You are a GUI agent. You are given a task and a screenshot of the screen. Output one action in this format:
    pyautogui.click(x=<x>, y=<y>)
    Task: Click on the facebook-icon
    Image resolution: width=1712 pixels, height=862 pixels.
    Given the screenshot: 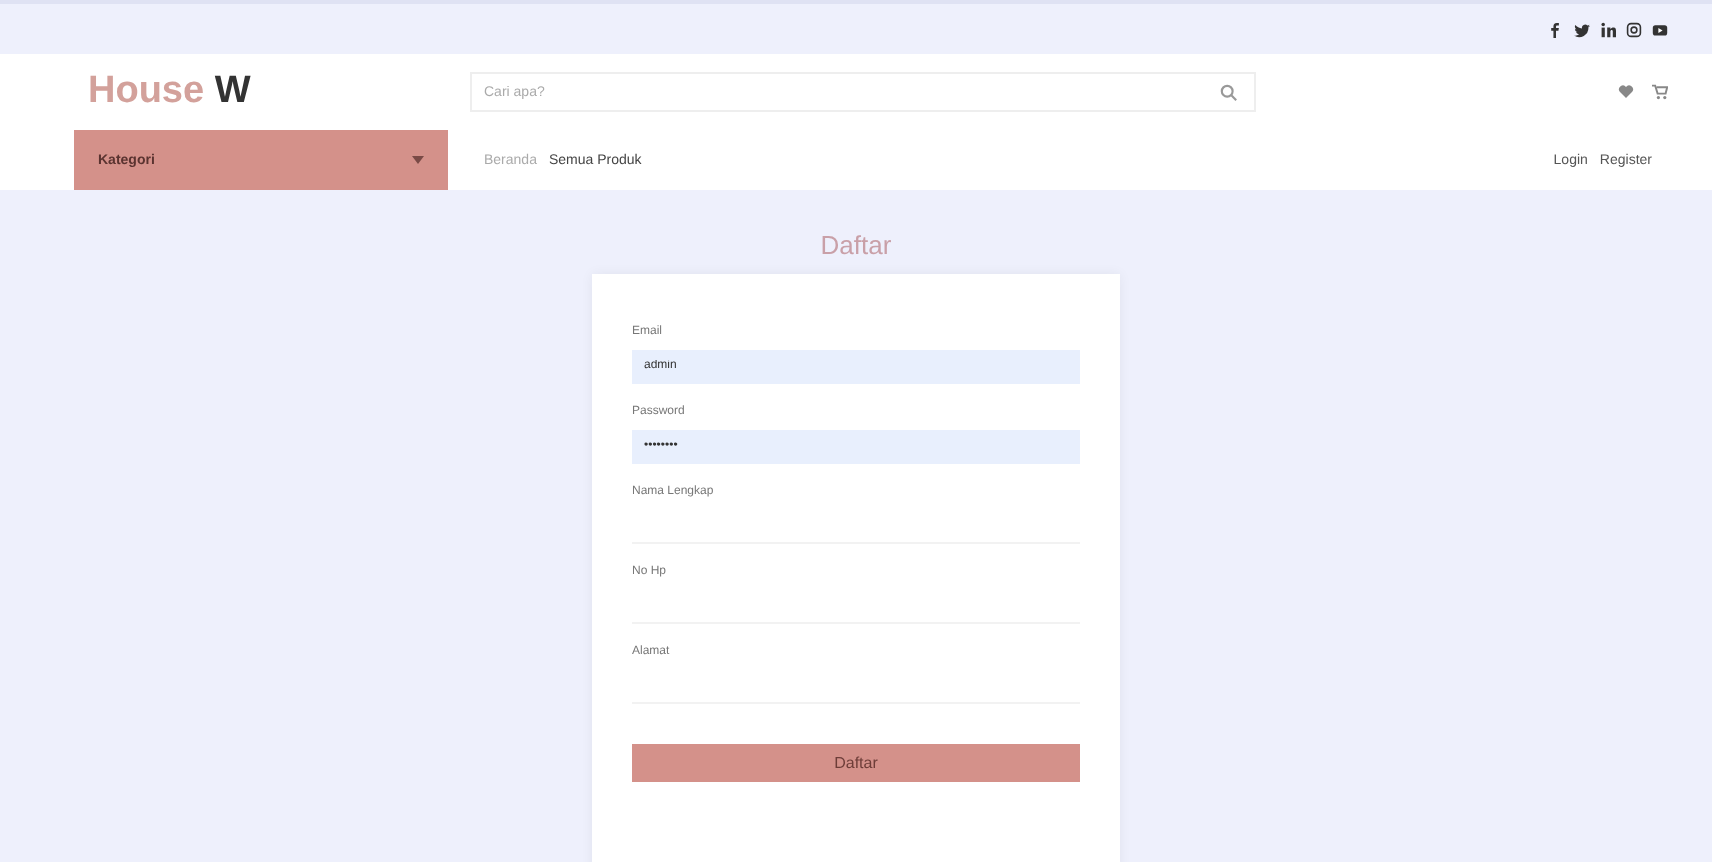 What is the action you would take?
    pyautogui.click(x=1556, y=29)
    